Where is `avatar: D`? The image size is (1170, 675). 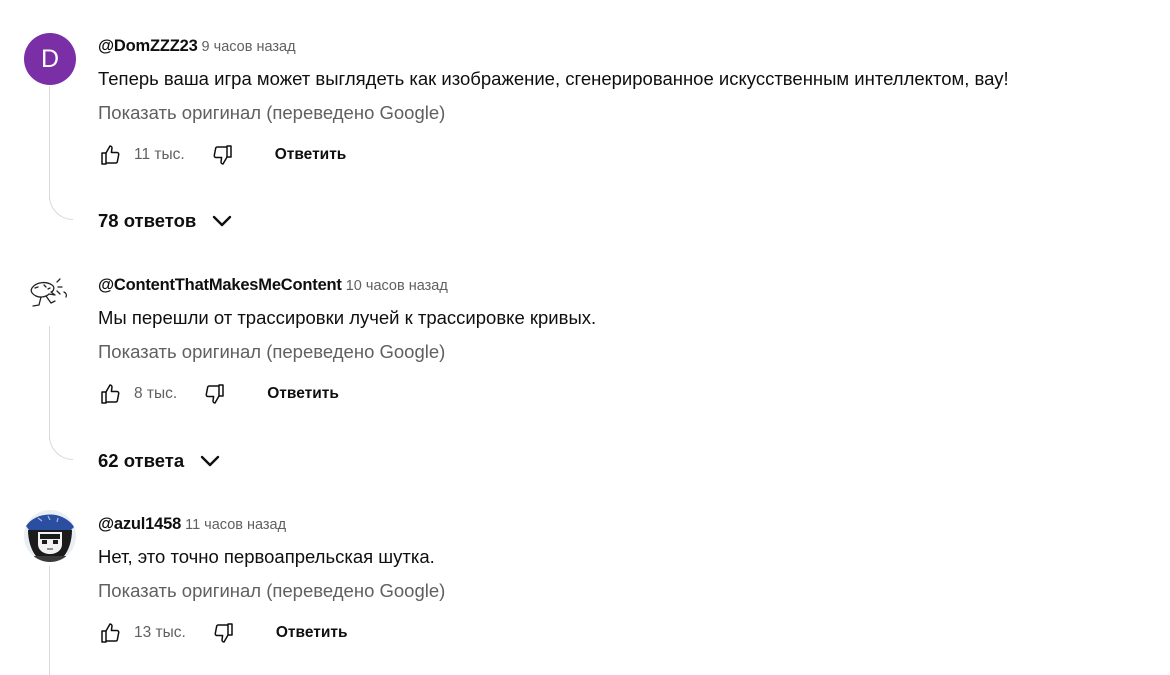 avatar: D is located at coordinates (50, 59).